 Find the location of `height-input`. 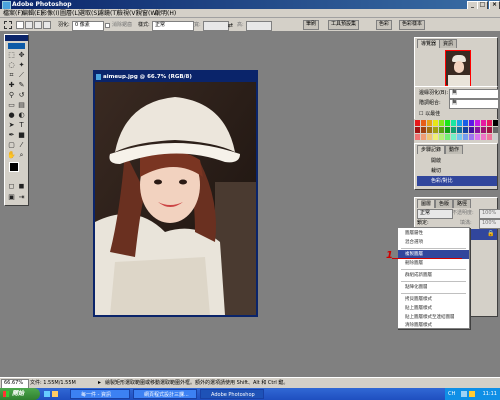

height-input is located at coordinates (259, 26).